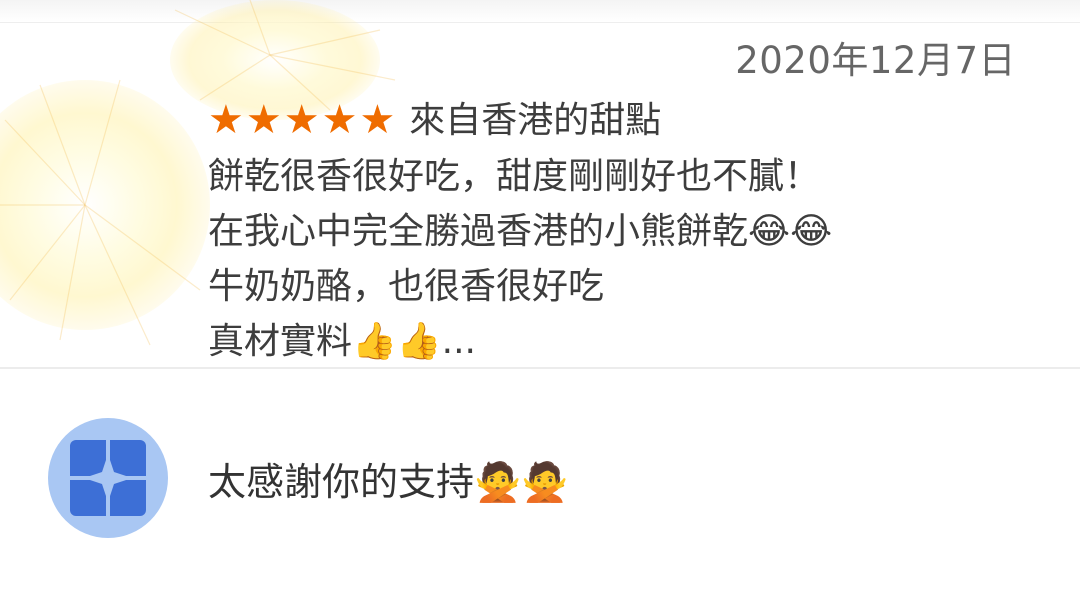  Describe the element at coordinates (875, 60) in the screenshot. I see `review-date: 2020年12月7日` at that location.